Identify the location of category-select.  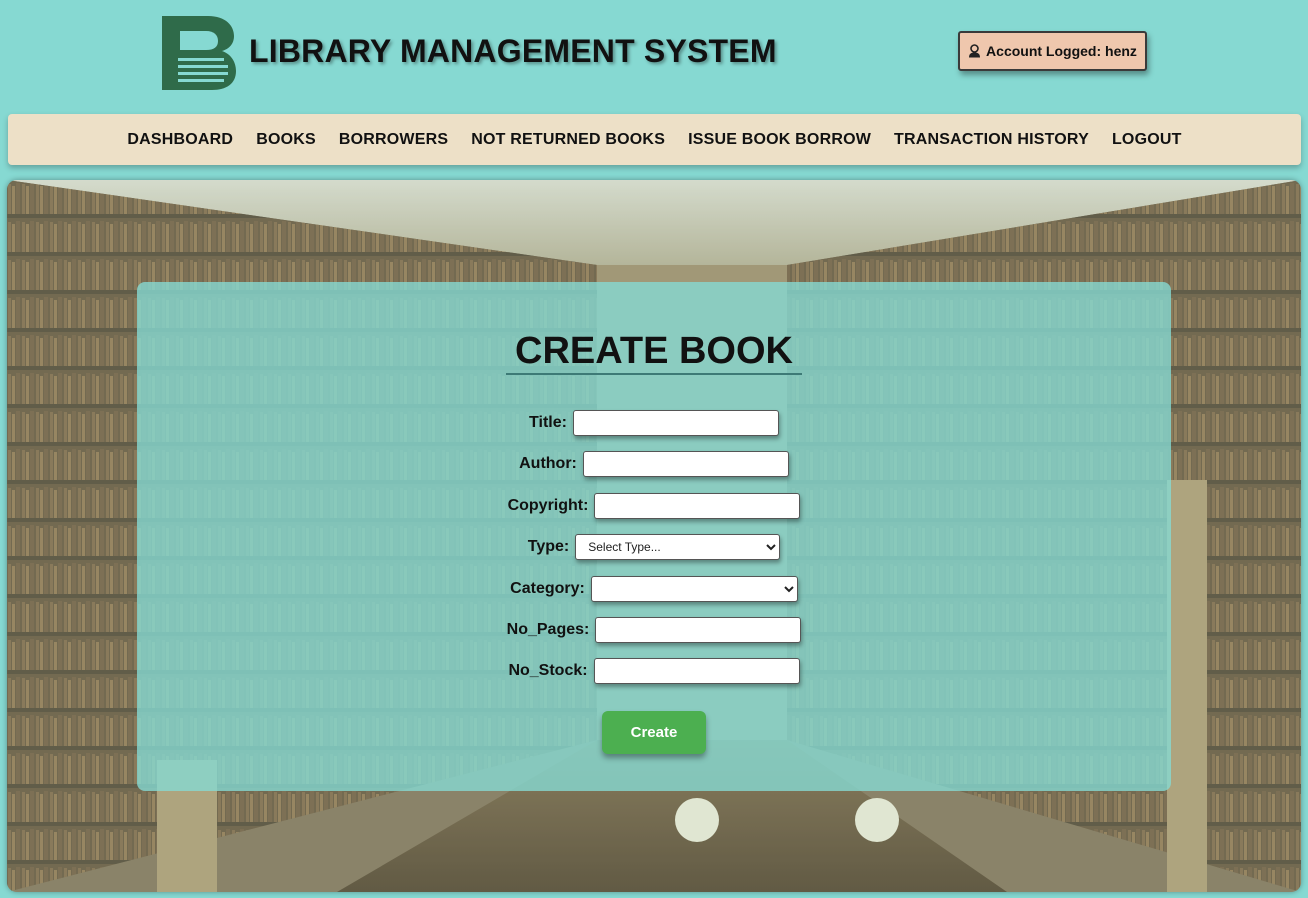
(694, 589).